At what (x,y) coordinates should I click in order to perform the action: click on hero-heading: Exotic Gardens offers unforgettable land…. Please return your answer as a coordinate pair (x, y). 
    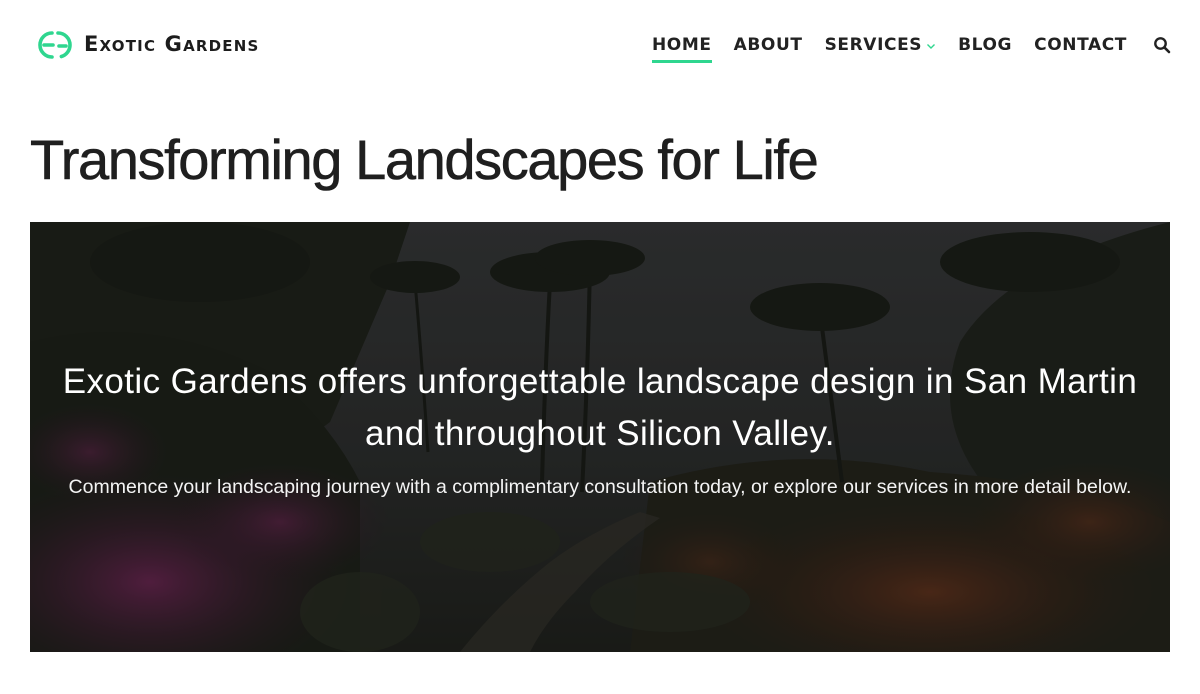
    Looking at the image, I should click on (600, 407).